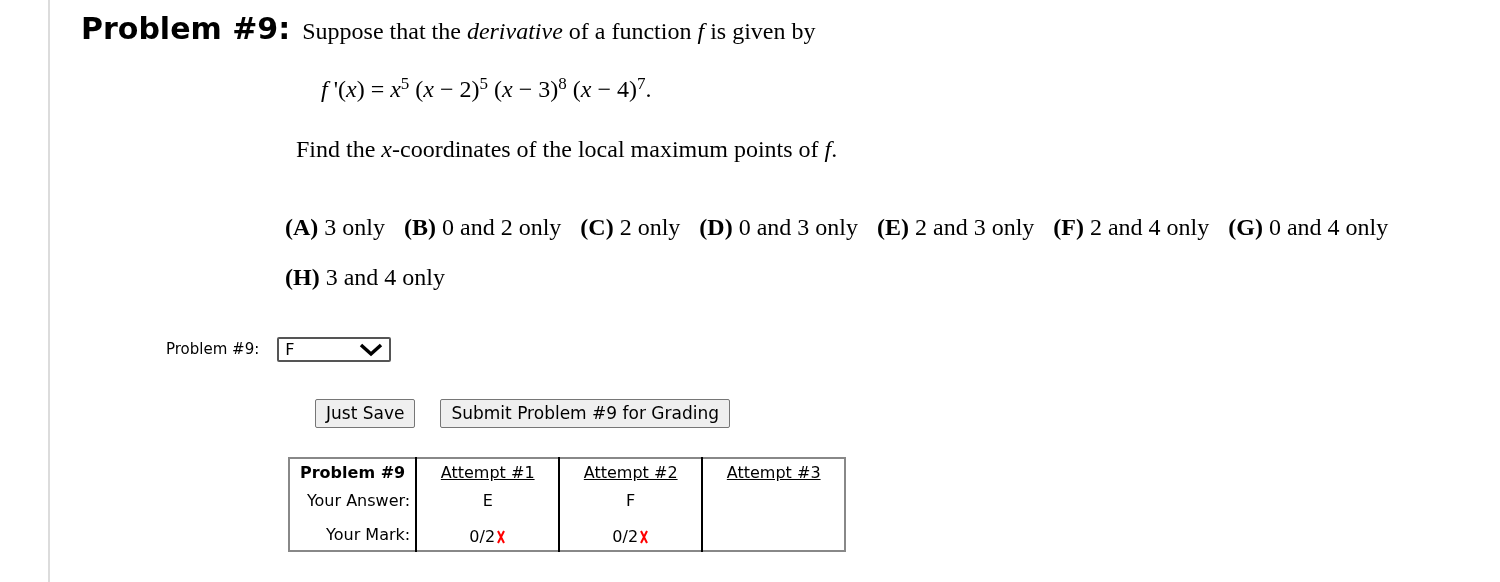 The image size is (1500, 582). What do you see at coordinates (353, 471) in the screenshot?
I see `table-header: Problem #9` at bounding box center [353, 471].